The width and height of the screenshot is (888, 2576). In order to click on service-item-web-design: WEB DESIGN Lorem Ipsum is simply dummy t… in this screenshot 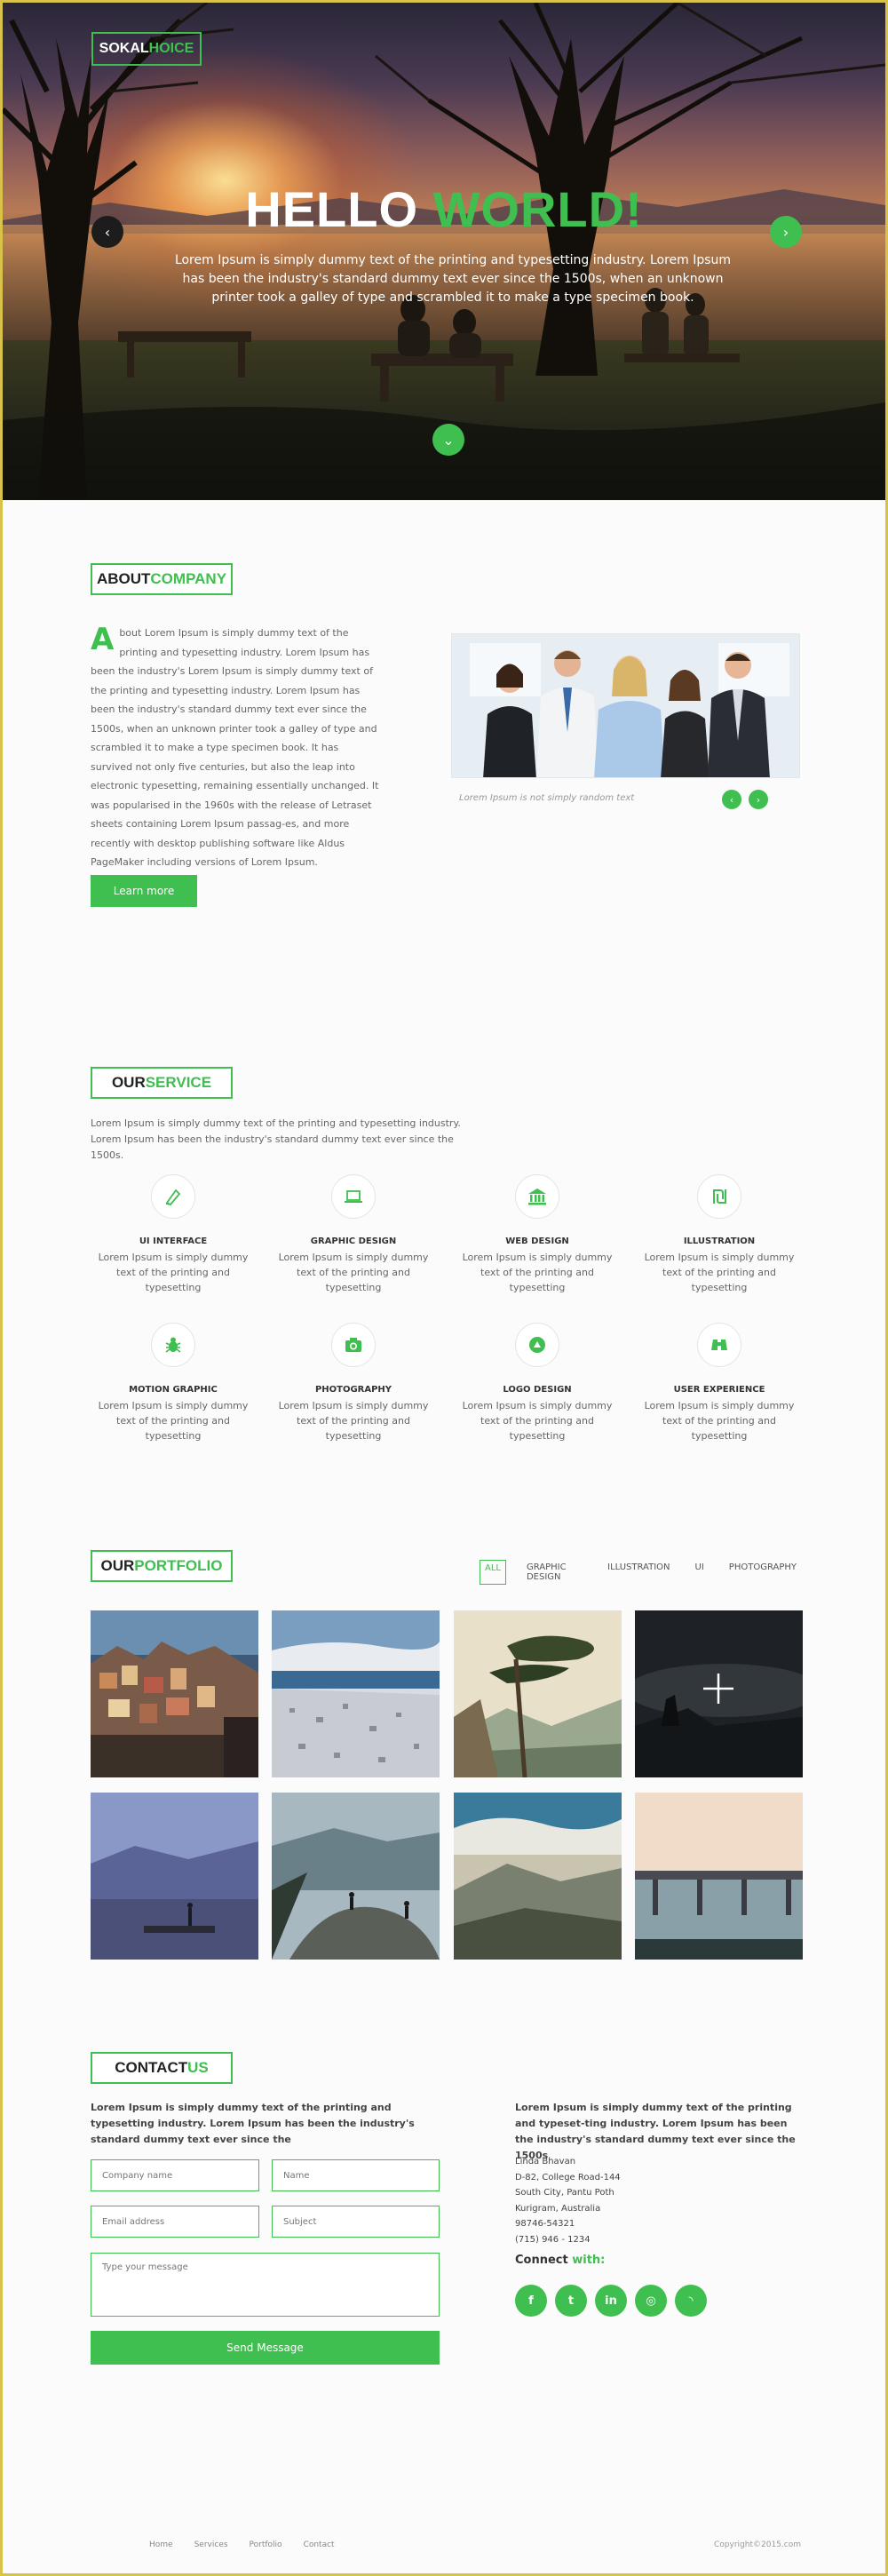, I will do `click(538, 1234)`.